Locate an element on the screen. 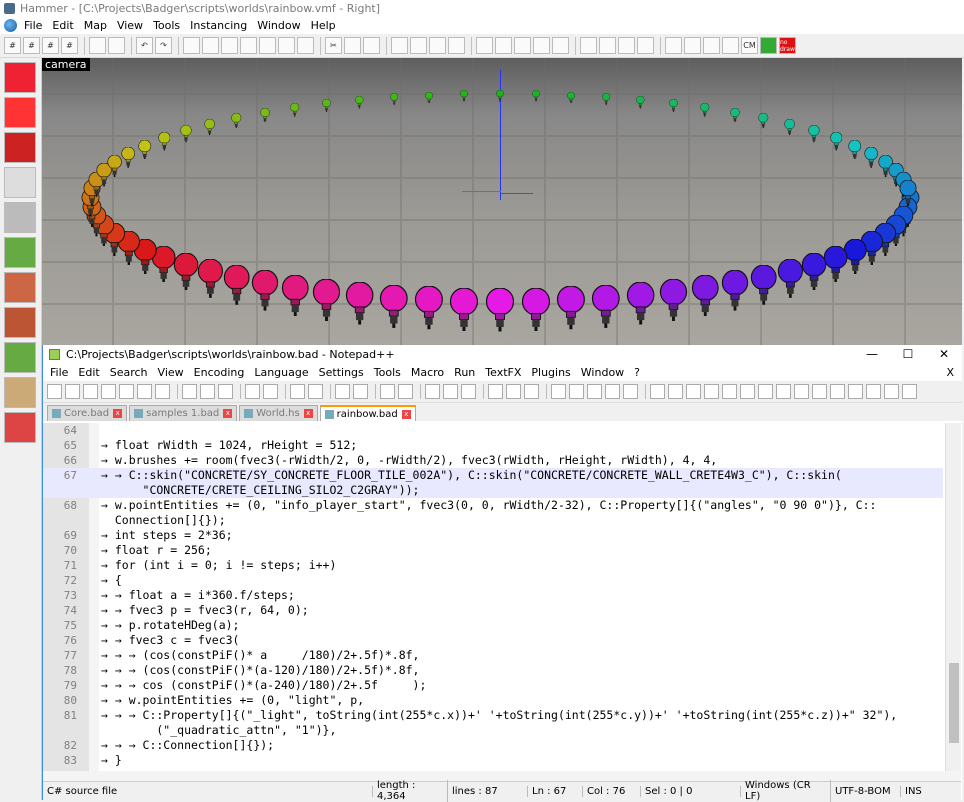 The image size is (964, 802). plugin-10-icon is located at coordinates (855, 391).